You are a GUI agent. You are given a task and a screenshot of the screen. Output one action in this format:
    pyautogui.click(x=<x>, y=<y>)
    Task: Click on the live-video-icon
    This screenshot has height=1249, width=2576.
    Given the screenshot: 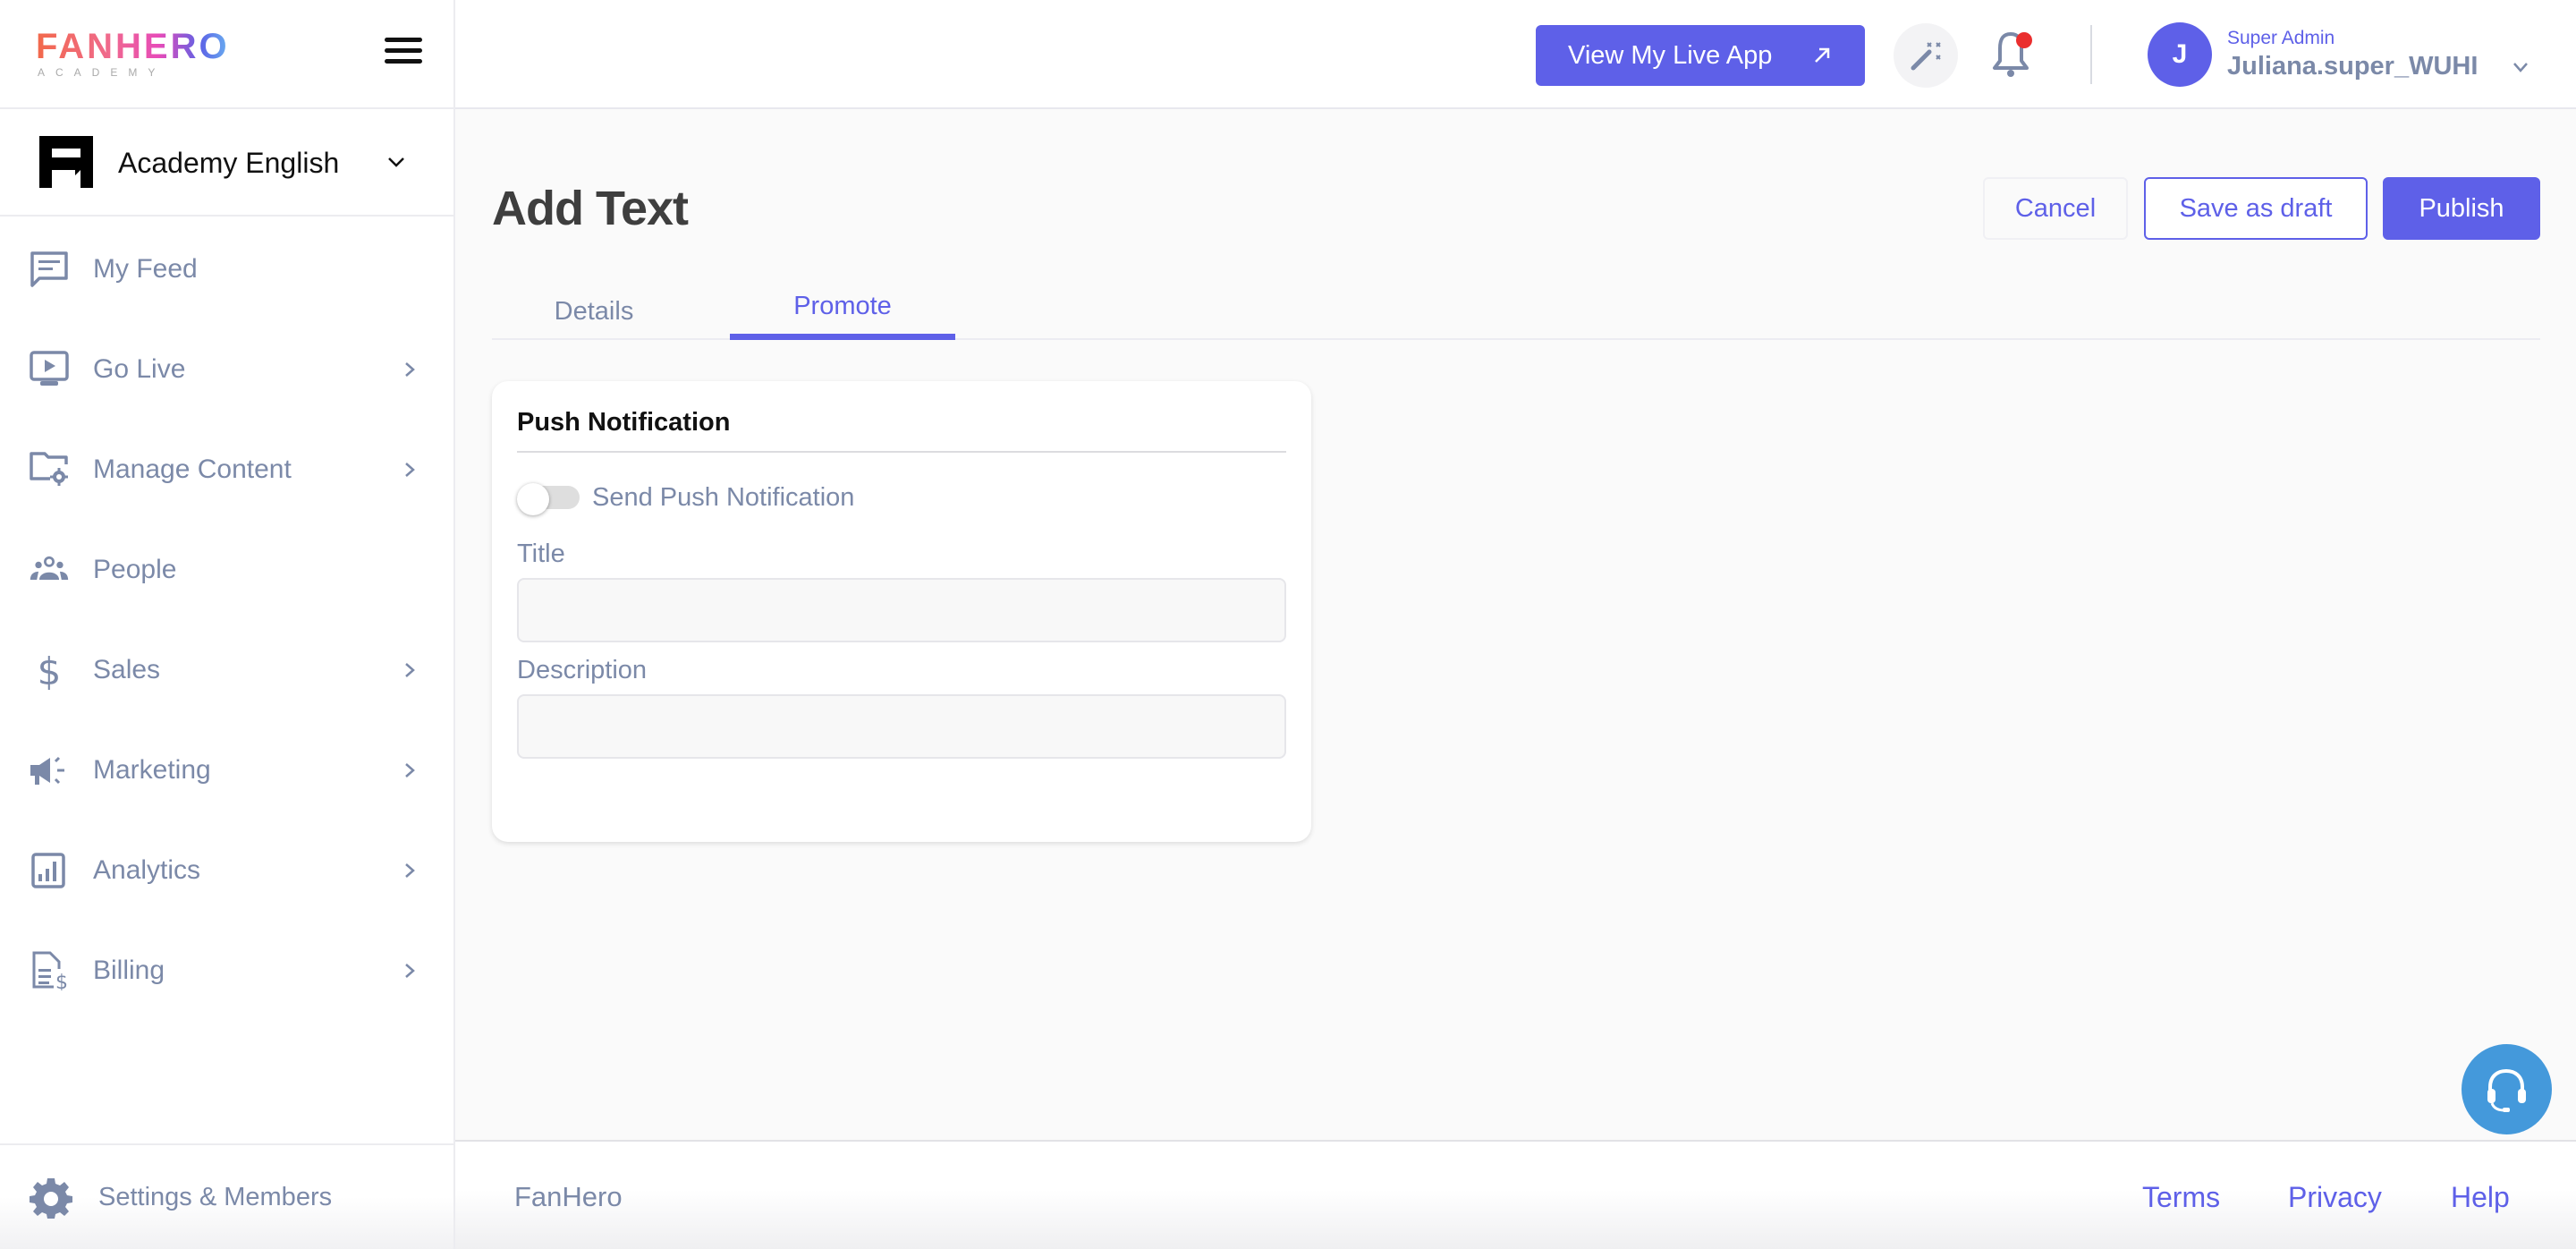 What is the action you would take?
    pyautogui.click(x=49, y=368)
    